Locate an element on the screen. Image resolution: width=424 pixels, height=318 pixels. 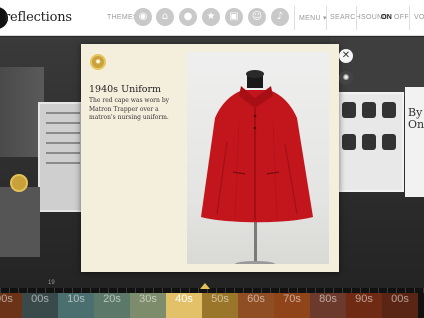
sound-on-toggle: ON is located at coordinates (386, 17).